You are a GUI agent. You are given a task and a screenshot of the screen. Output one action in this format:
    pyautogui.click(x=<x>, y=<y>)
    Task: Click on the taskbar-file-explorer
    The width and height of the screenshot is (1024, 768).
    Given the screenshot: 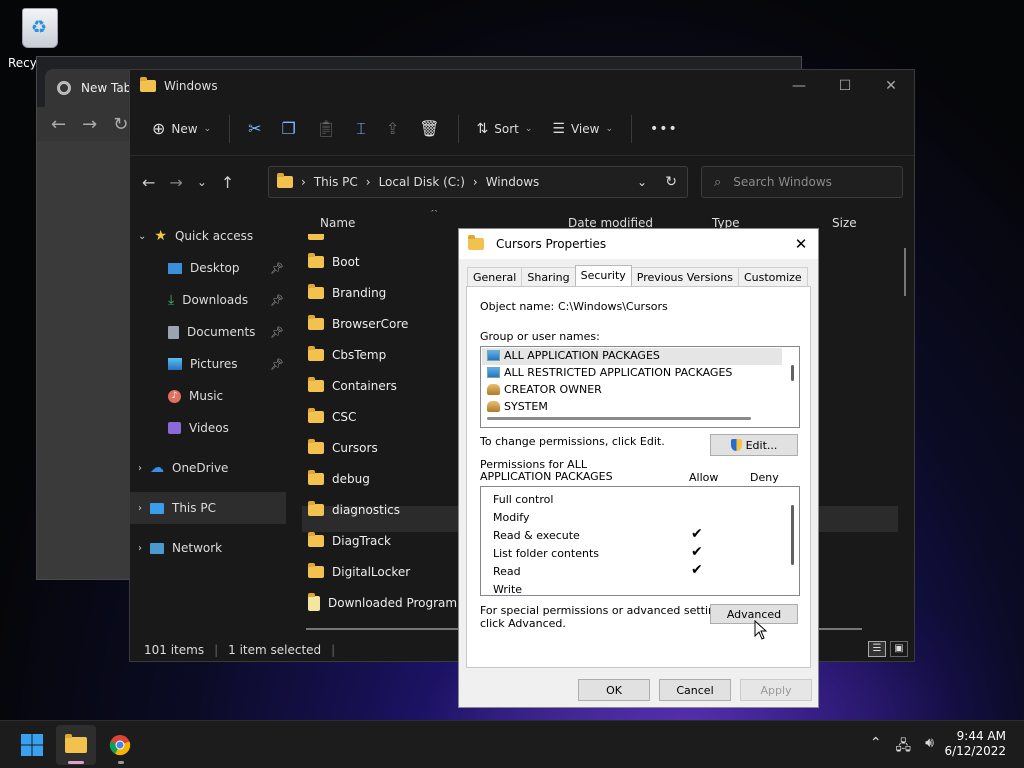 What is the action you would take?
    pyautogui.click(x=76, y=745)
    